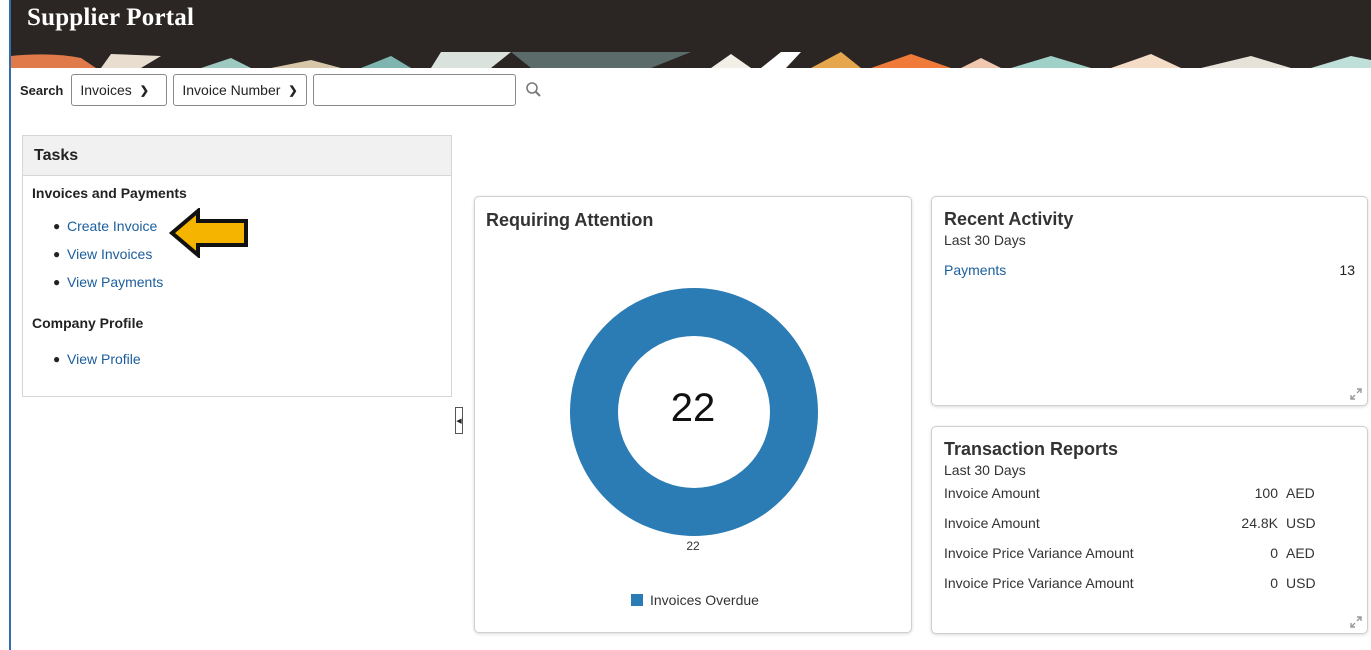 This screenshot has width=1371, height=650. Describe the element at coordinates (112, 226) in the screenshot. I see `create-invoice-link: Create Invoice` at that location.